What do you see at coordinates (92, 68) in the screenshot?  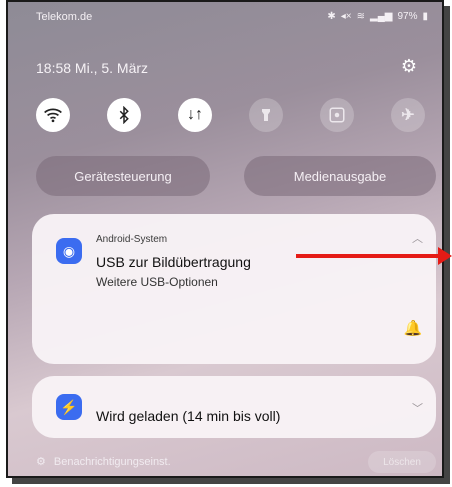 I see `date-time: 18:58 Mi., 5. März` at bounding box center [92, 68].